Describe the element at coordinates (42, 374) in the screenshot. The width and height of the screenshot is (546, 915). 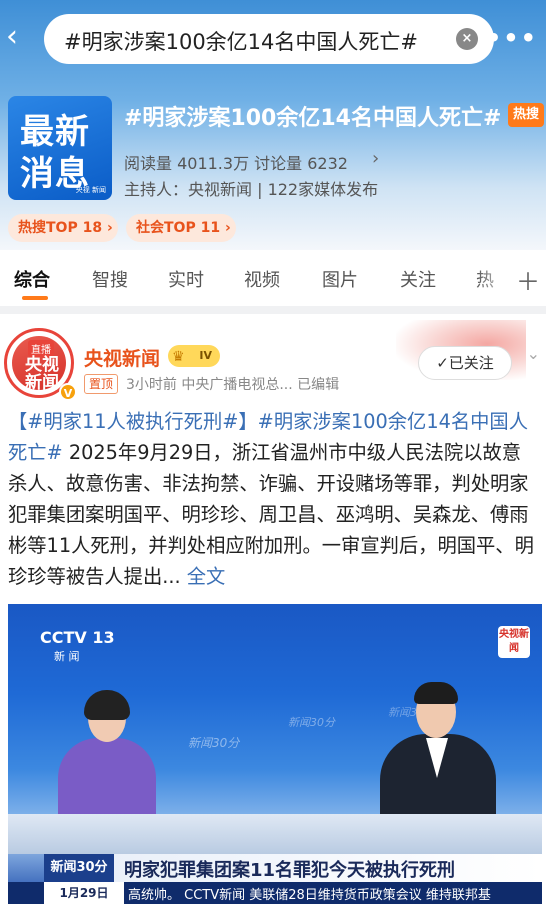
I see `avatar-text: 央视新闻` at that location.